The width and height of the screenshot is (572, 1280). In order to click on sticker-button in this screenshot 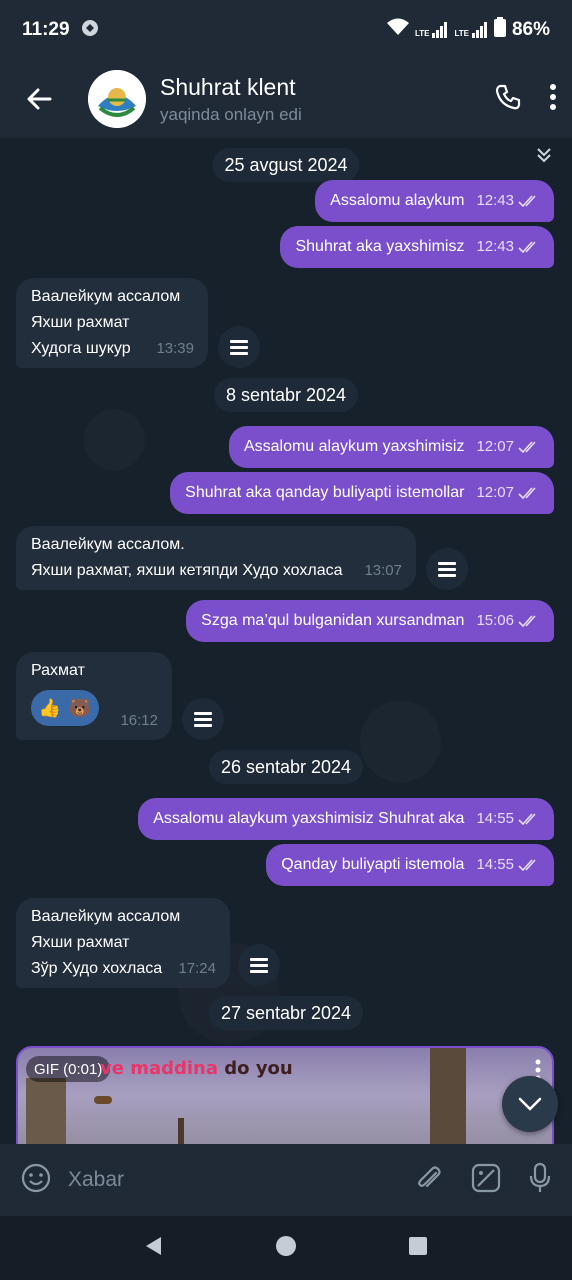, I will do `click(486, 1180)`.